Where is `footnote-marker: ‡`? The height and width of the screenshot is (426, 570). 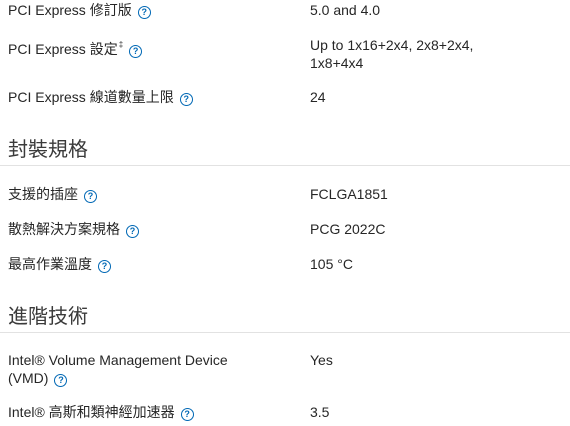 footnote-marker: ‡ is located at coordinates (121, 44).